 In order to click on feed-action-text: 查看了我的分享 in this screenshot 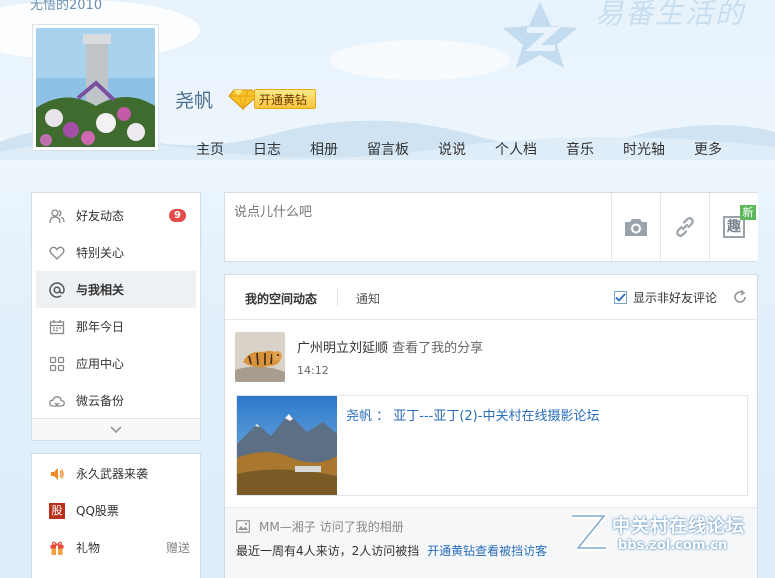, I will do `click(438, 348)`.